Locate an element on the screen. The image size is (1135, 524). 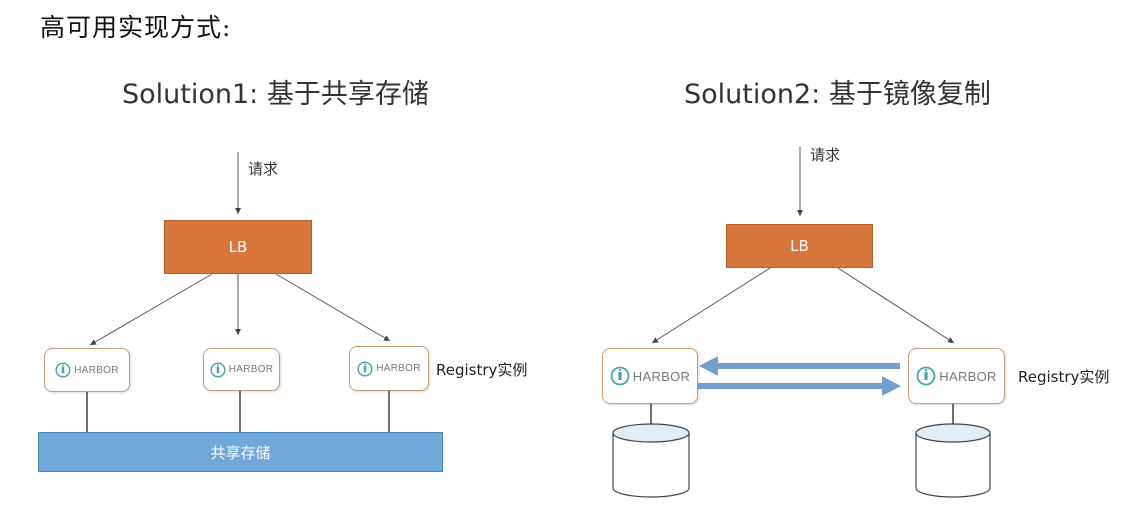
replication-arrow-right is located at coordinates (799, 386).